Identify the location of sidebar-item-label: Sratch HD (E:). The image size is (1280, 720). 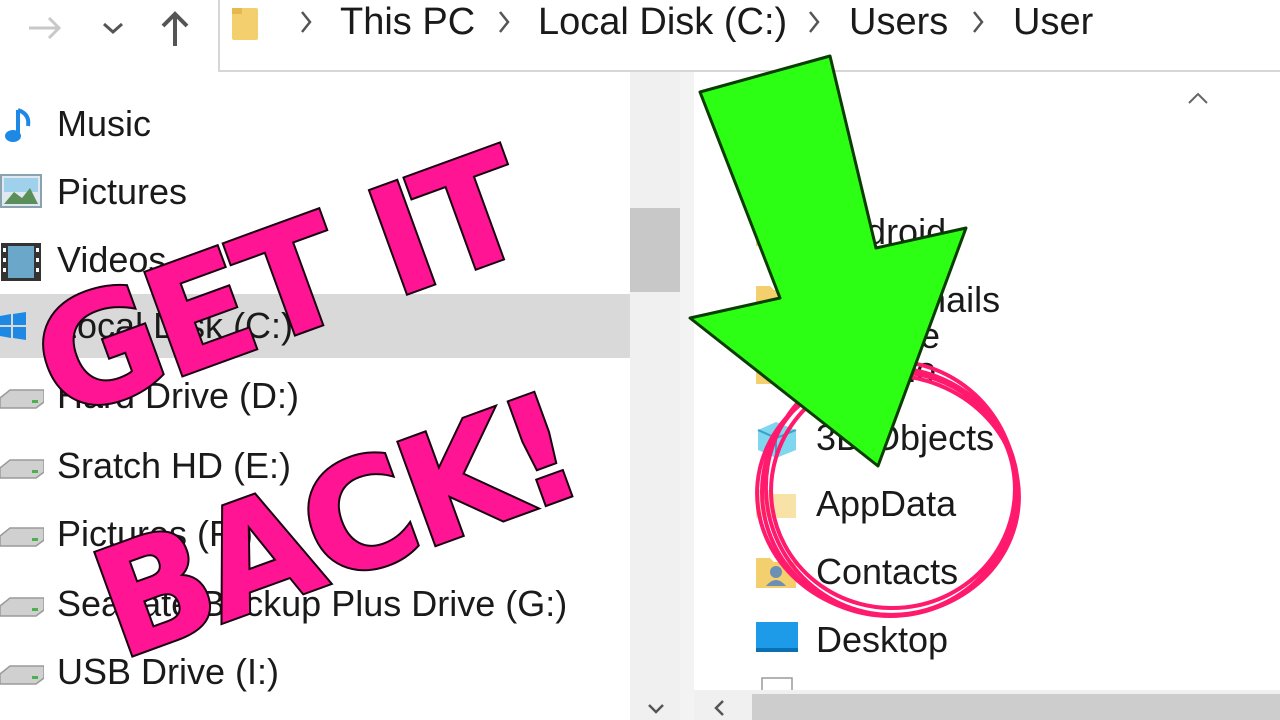
(174, 465).